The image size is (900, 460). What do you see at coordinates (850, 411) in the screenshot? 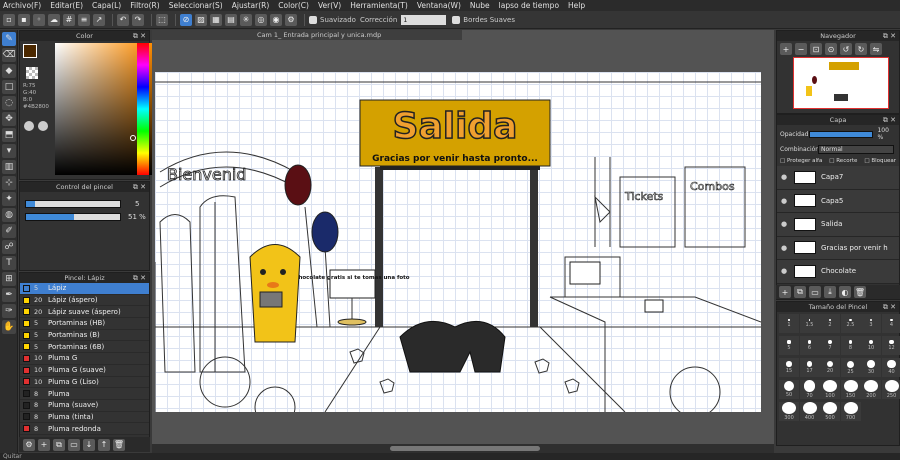
I see `brush-size-preset: 700` at bounding box center [850, 411].